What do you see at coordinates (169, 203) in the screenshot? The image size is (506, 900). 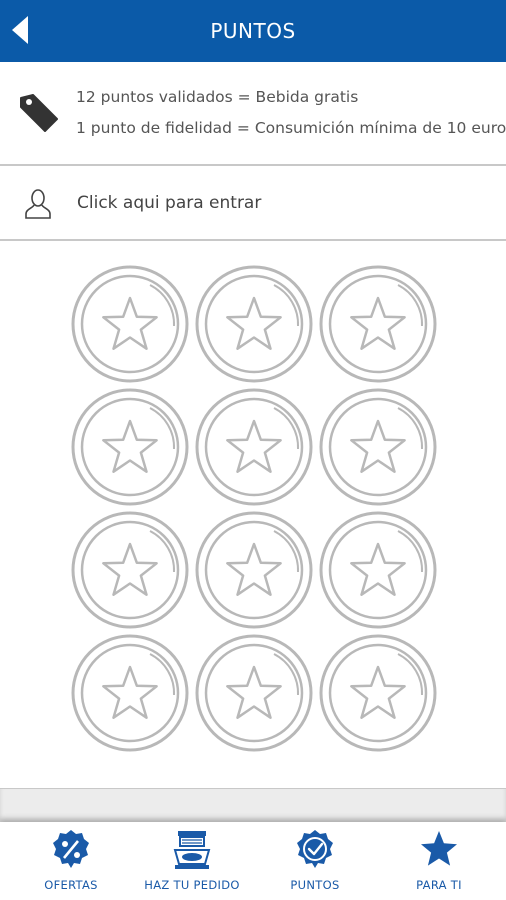 I see `login-link: Click aqui para entrar` at bounding box center [169, 203].